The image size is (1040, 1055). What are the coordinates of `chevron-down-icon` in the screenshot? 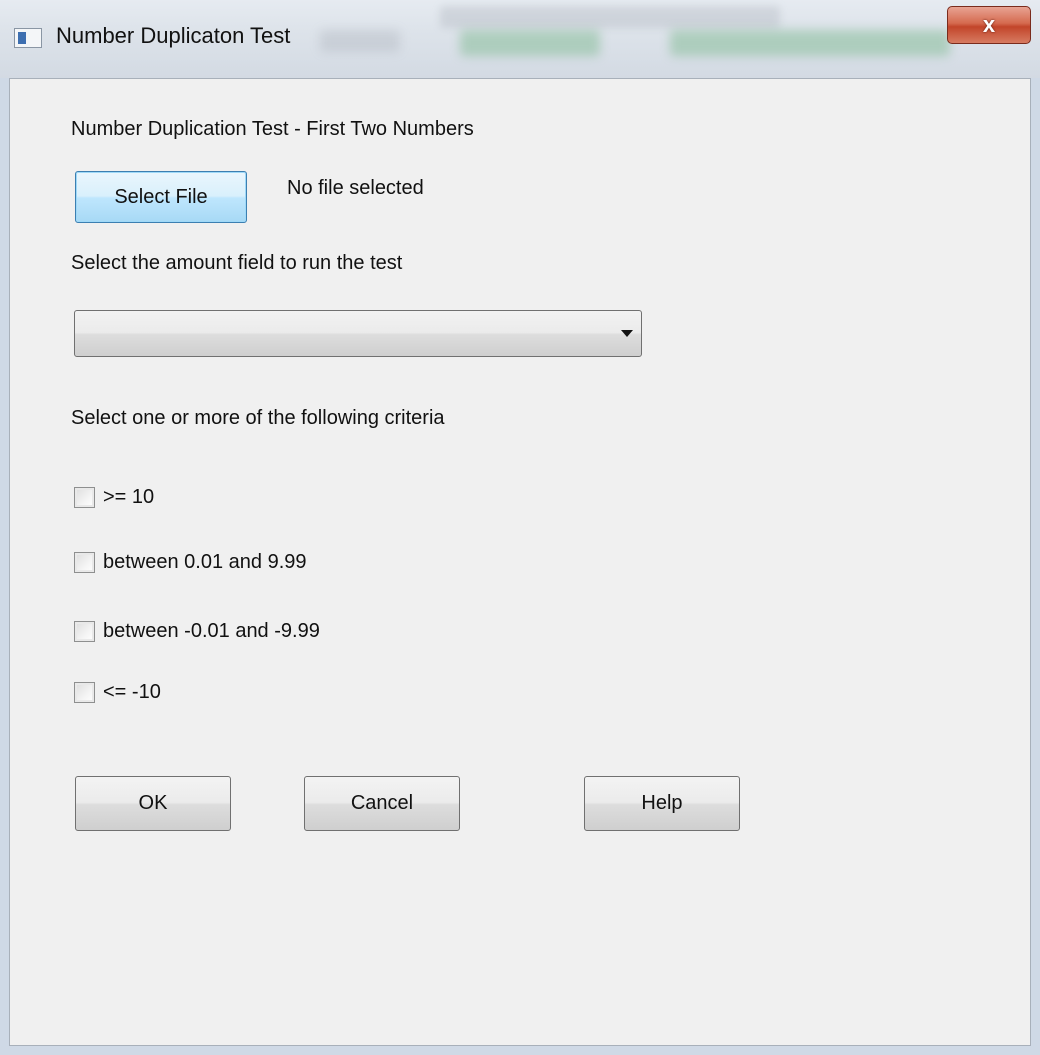 It's located at (627, 333).